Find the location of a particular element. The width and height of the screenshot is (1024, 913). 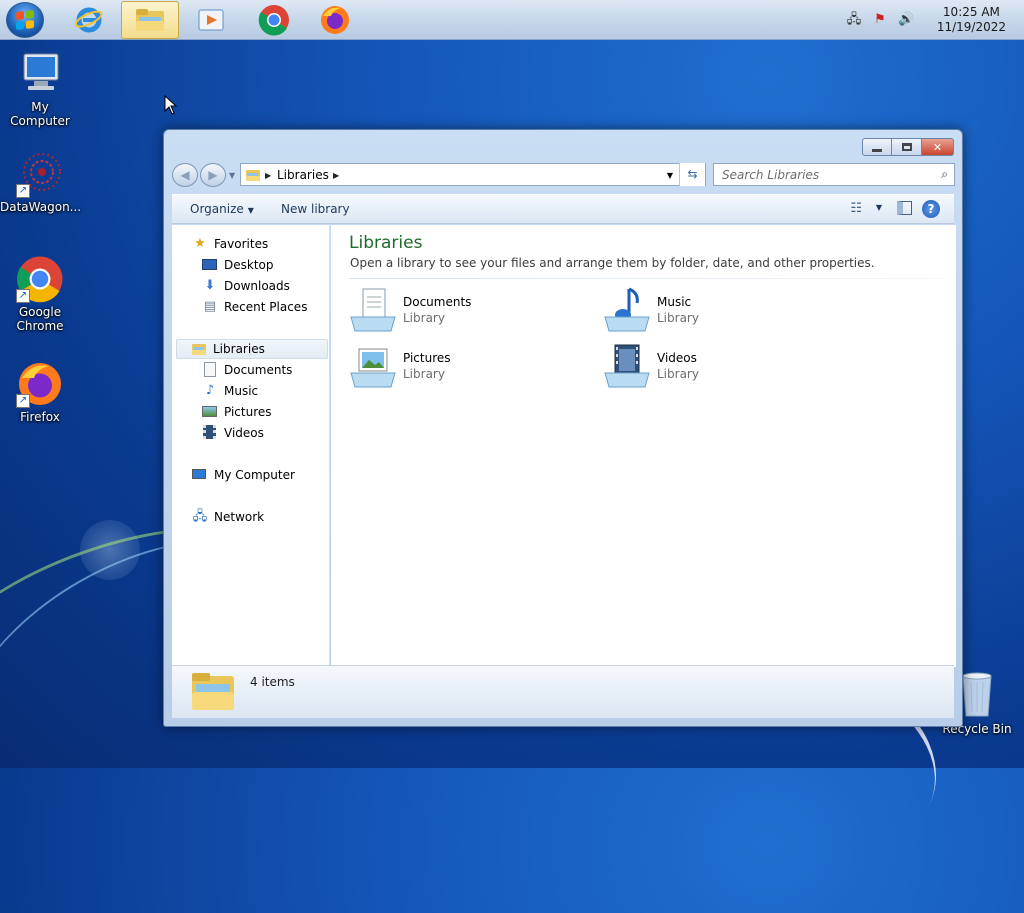

back-arrow-icon: ◀ is located at coordinates (185, 175).